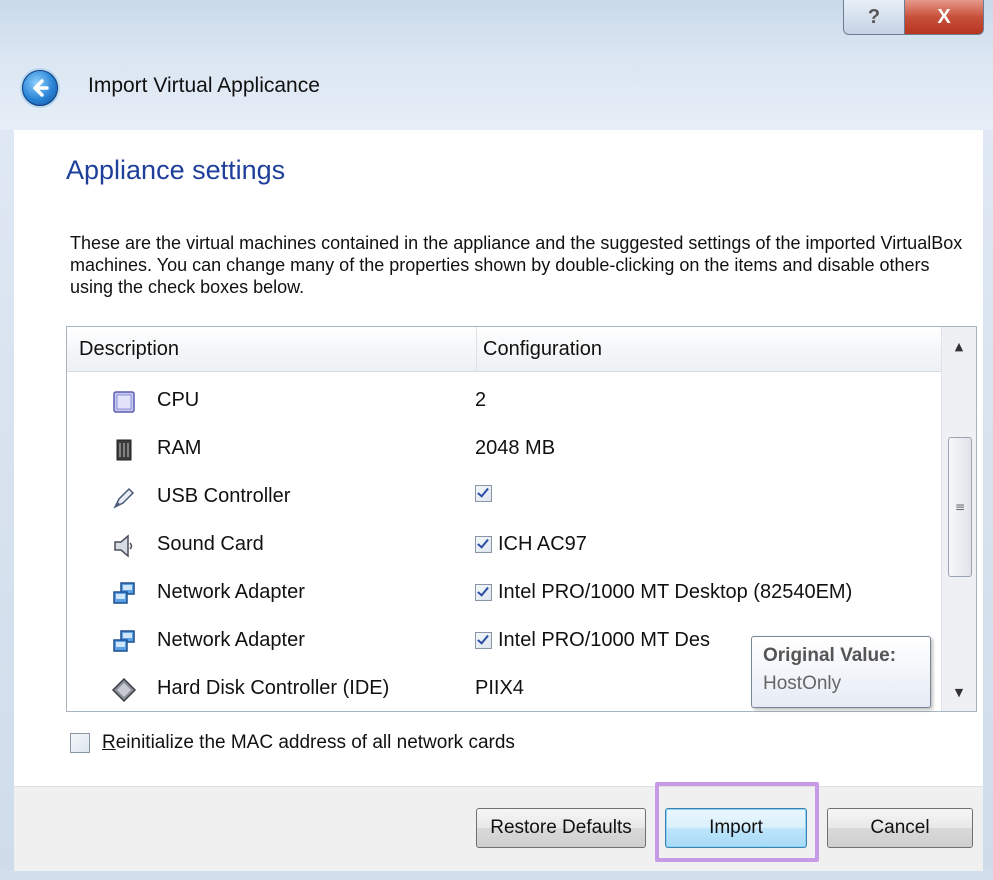  I want to click on tooltip-title: Original Value:, so click(830, 655).